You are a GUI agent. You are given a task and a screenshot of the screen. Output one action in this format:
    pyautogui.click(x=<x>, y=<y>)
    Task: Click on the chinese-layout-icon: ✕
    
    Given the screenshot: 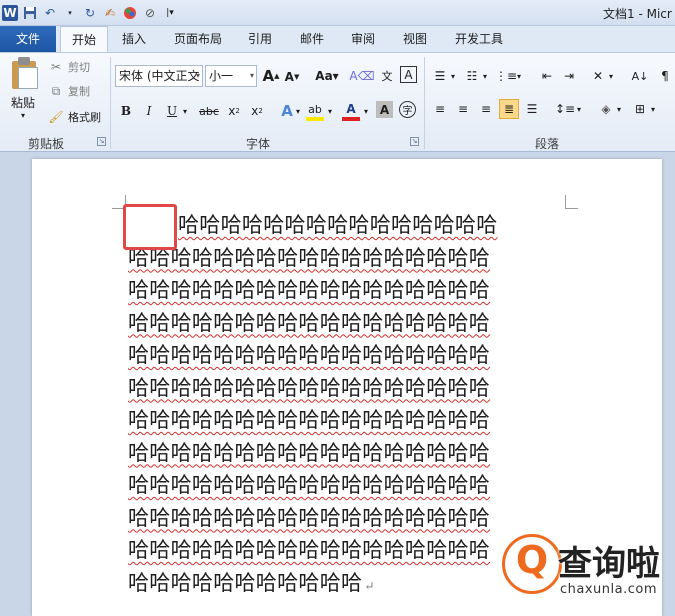 What is the action you would take?
    pyautogui.click(x=598, y=76)
    